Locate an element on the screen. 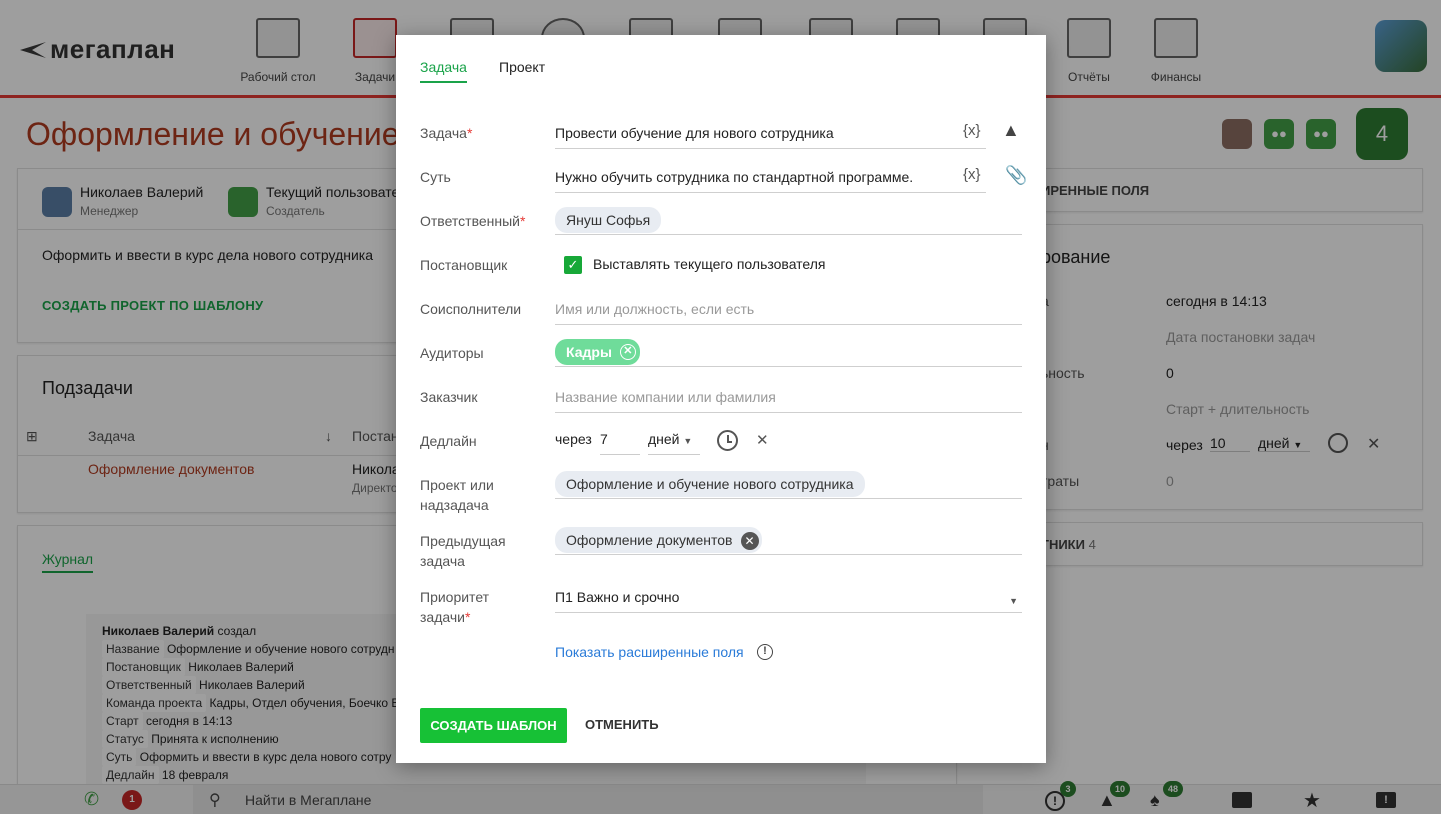 This screenshot has height=814, width=1441. project-field: Оформление и обучение нового сотрудника is located at coordinates (788, 485).